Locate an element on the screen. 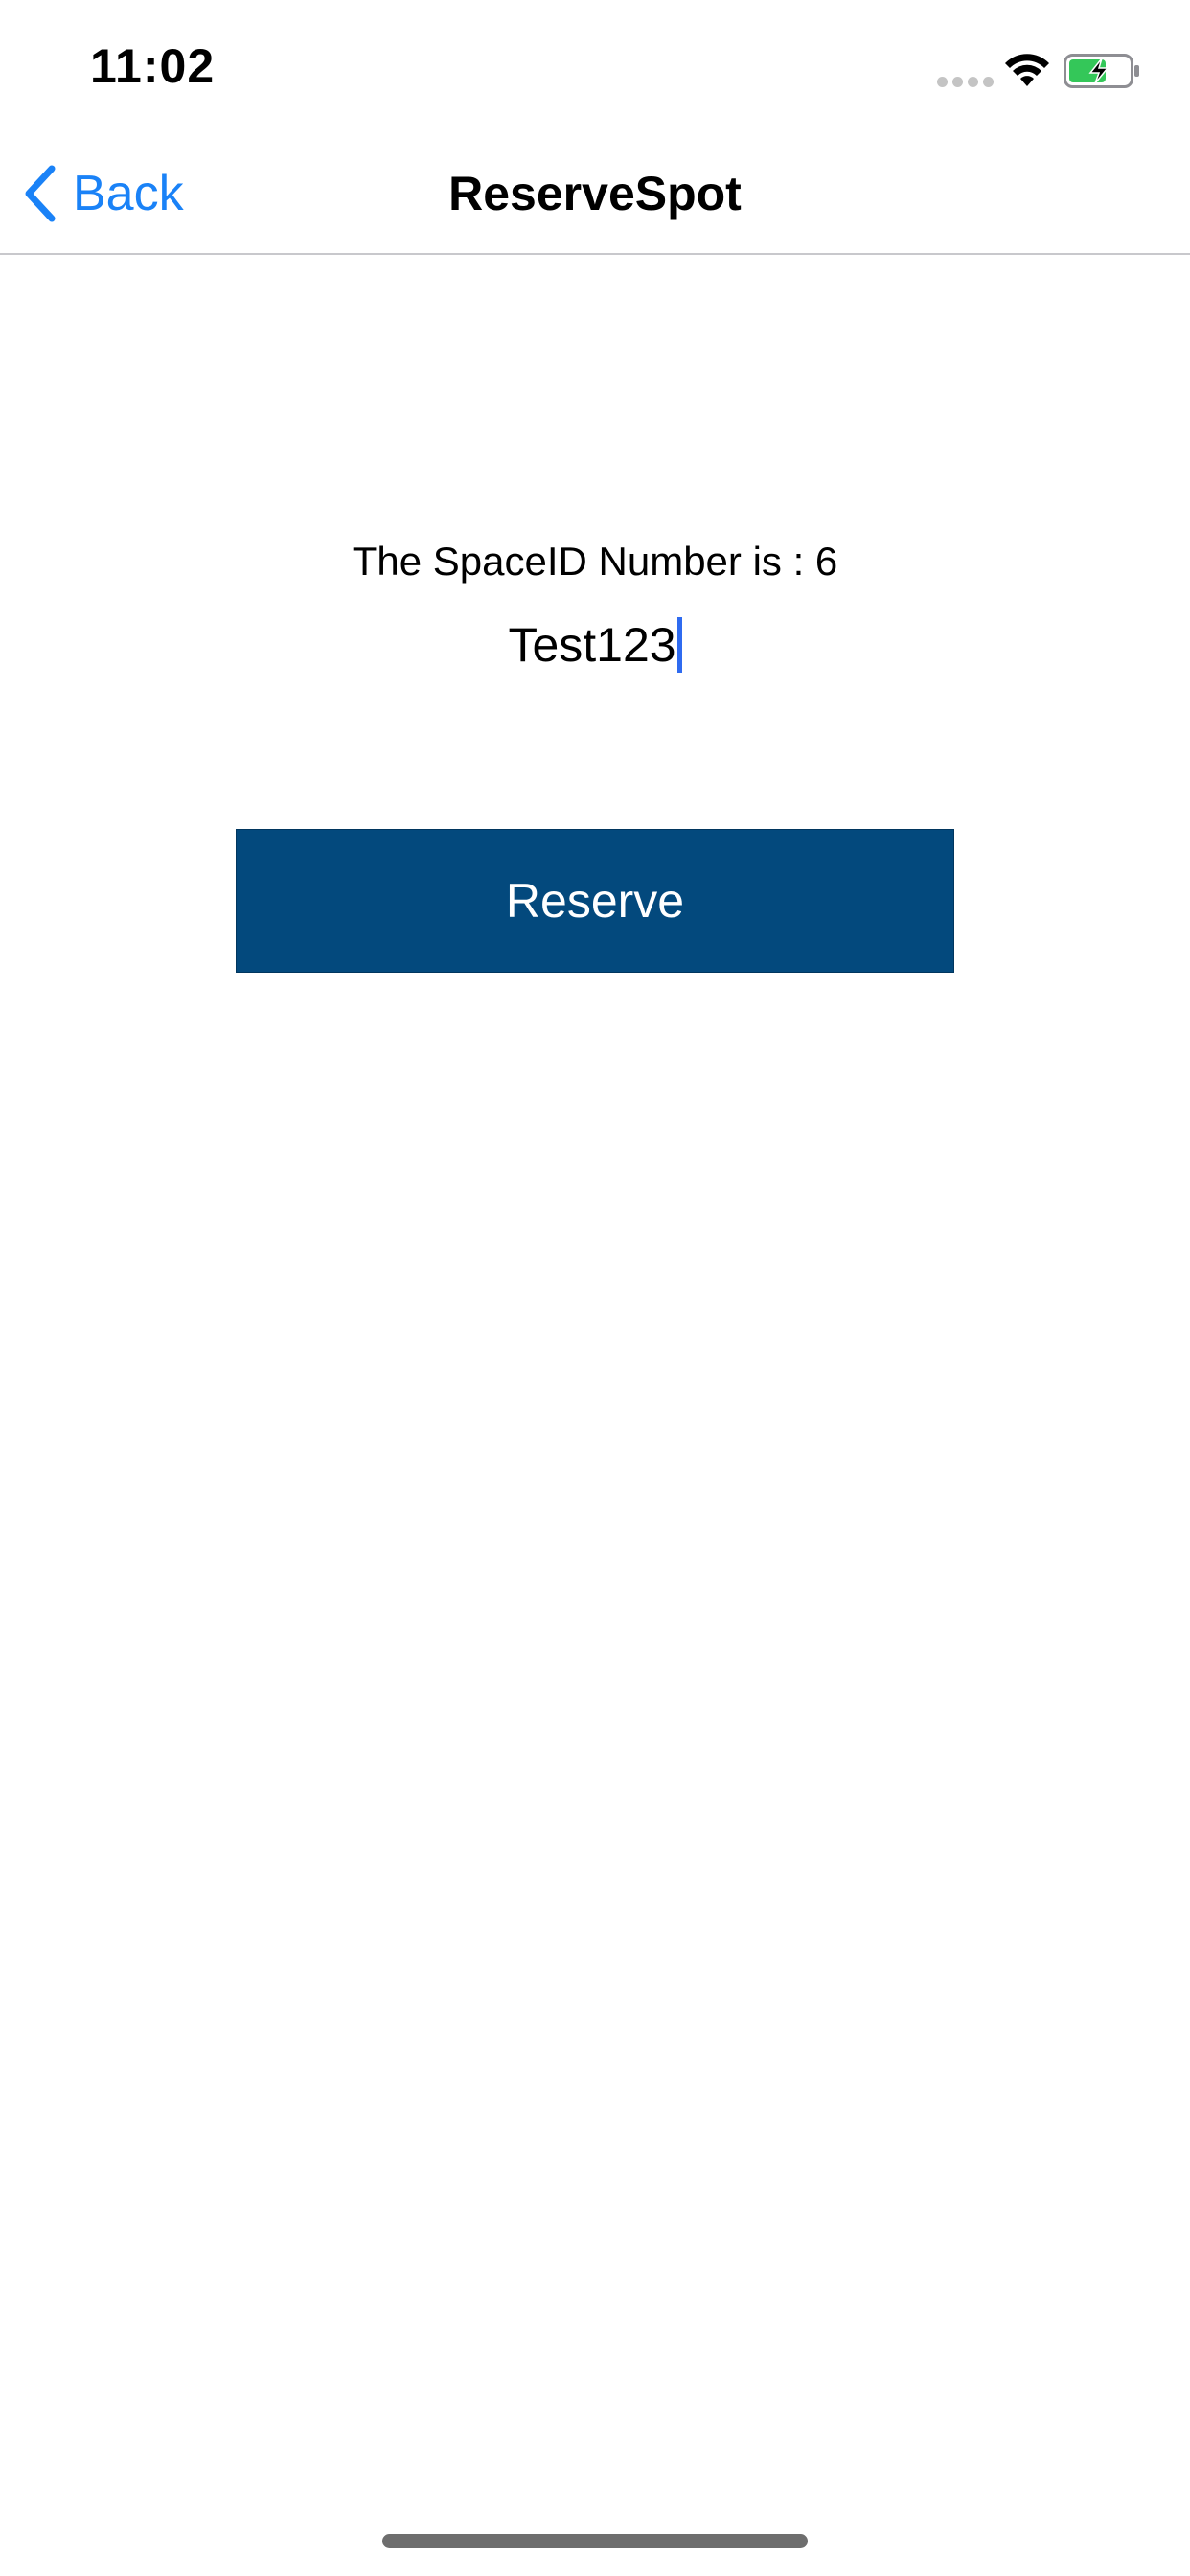 The width and height of the screenshot is (1190, 2576). name-input: Test123 is located at coordinates (595, 644).